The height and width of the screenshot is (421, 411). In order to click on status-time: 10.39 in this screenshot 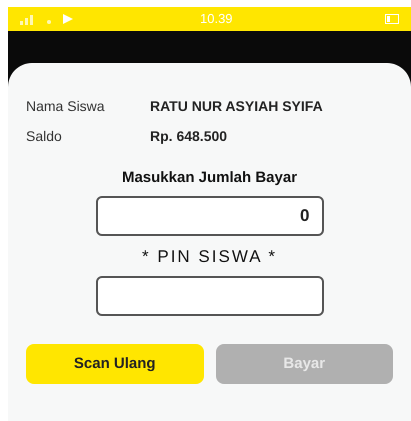, I will do `click(216, 19)`.